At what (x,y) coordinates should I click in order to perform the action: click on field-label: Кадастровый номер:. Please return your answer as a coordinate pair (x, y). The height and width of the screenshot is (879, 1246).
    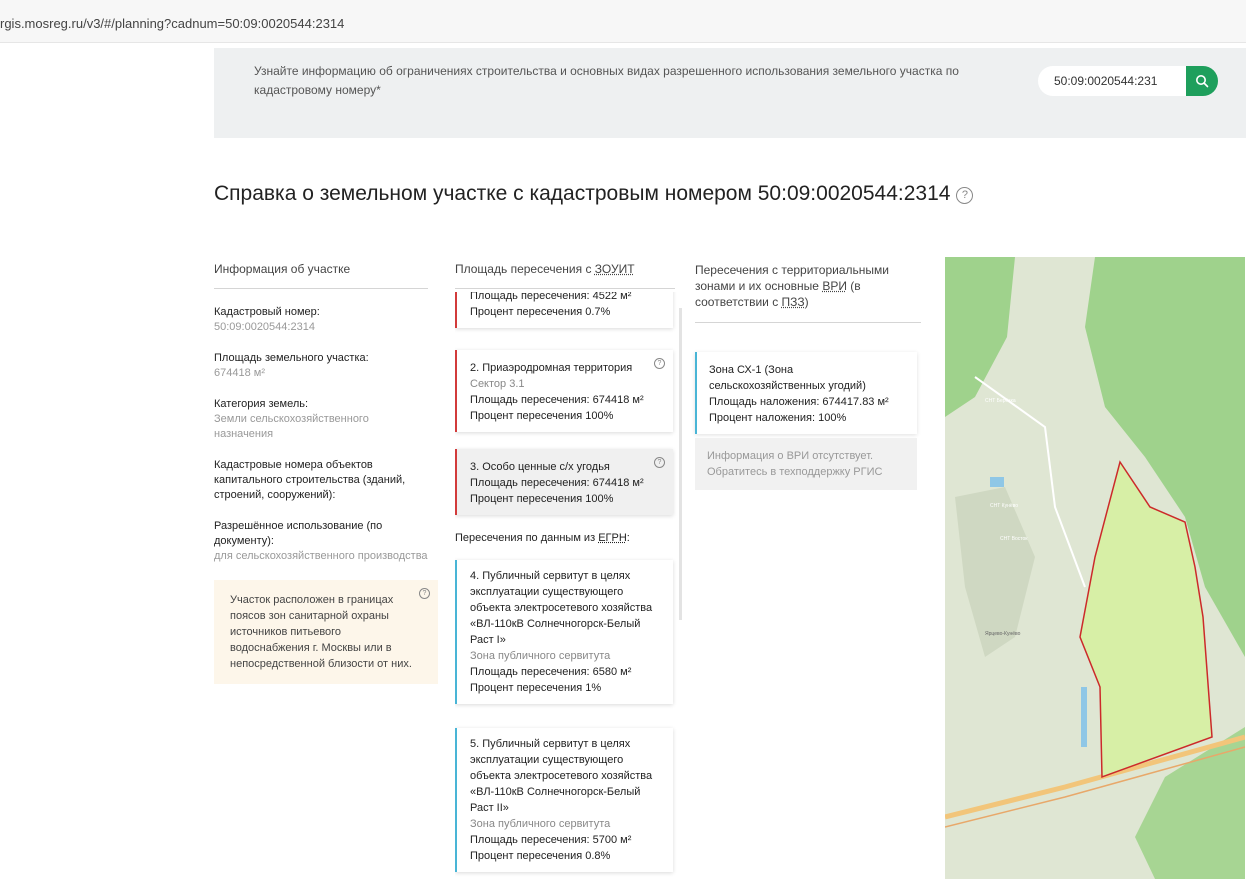
    Looking at the image, I should click on (267, 312).